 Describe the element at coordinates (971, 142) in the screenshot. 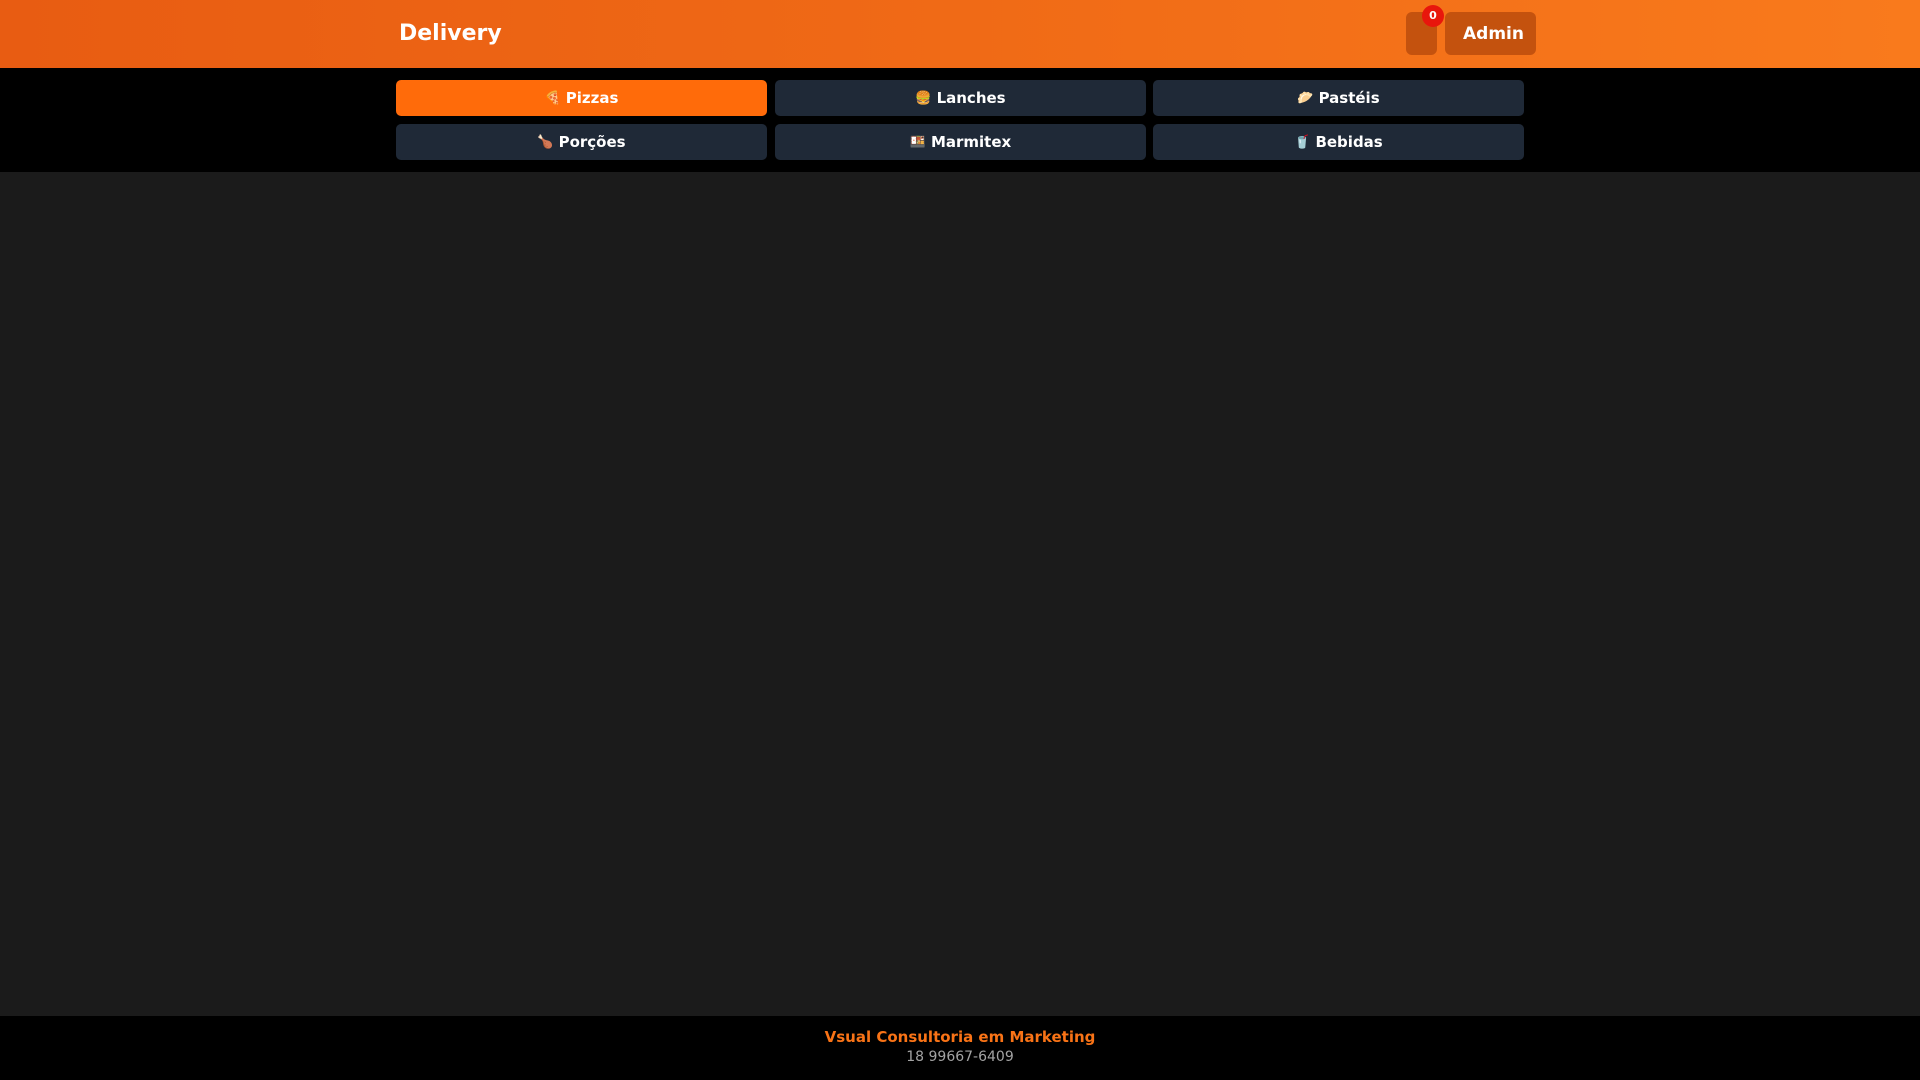

I see `category-label: Marmitex` at that location.